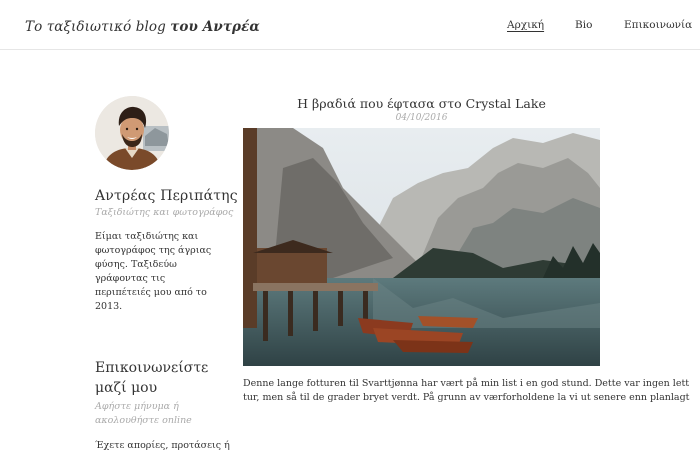 The height and width of the screenshot is (453, 700). I want to click on nav-home: Αρχική, so click(525, 25).